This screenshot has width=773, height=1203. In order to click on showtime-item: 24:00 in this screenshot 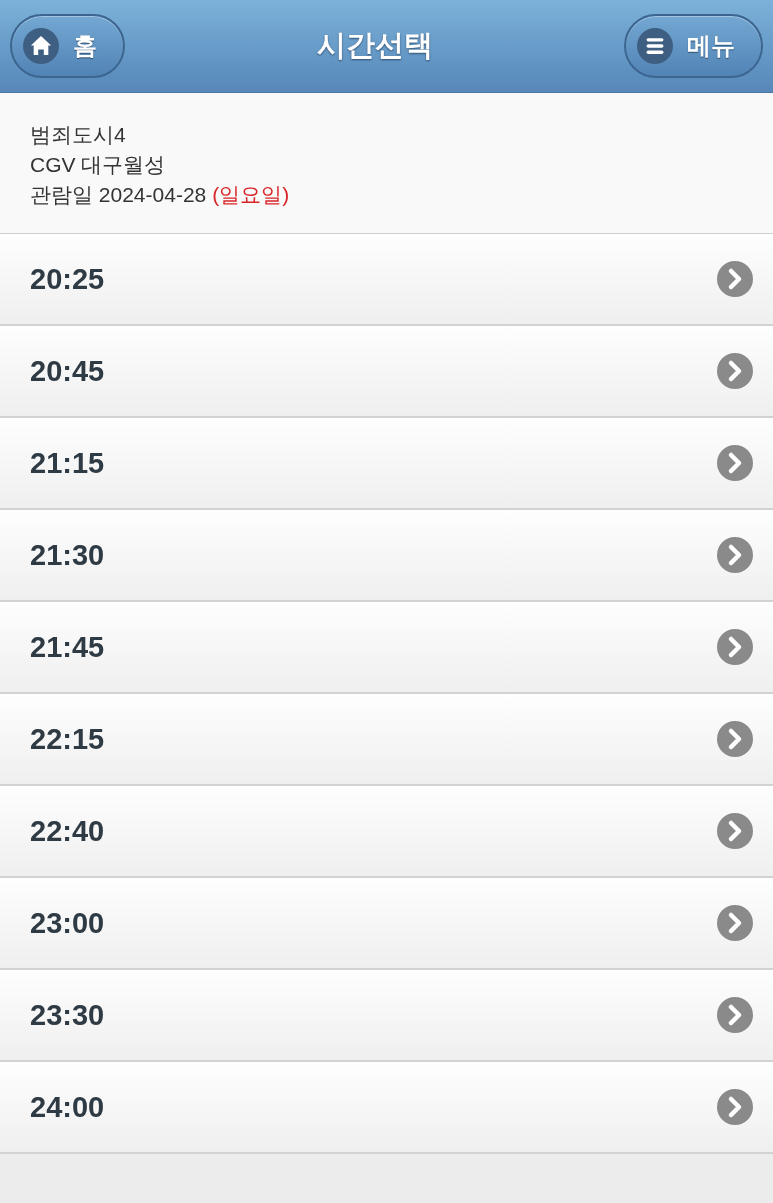, I will do `click(386, 1108)`.